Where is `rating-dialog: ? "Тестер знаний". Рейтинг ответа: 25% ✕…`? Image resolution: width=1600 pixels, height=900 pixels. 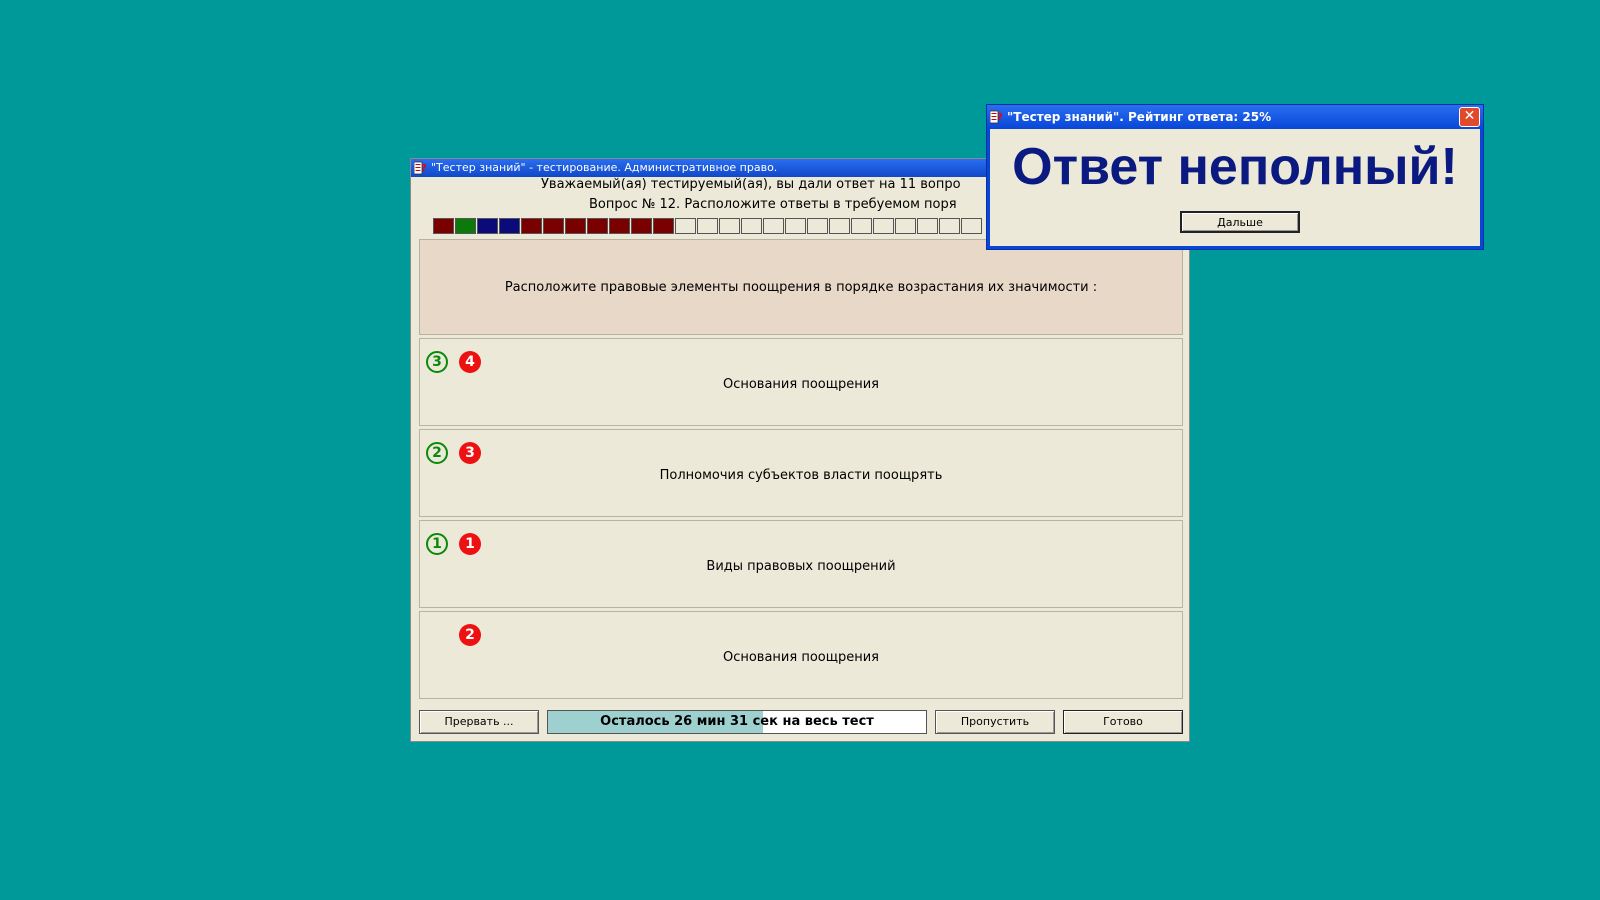 rating-dialog: ? "Тестер знаний". Рейтинг ответа: 25% ✕… is located at coordinates (1235, 177).